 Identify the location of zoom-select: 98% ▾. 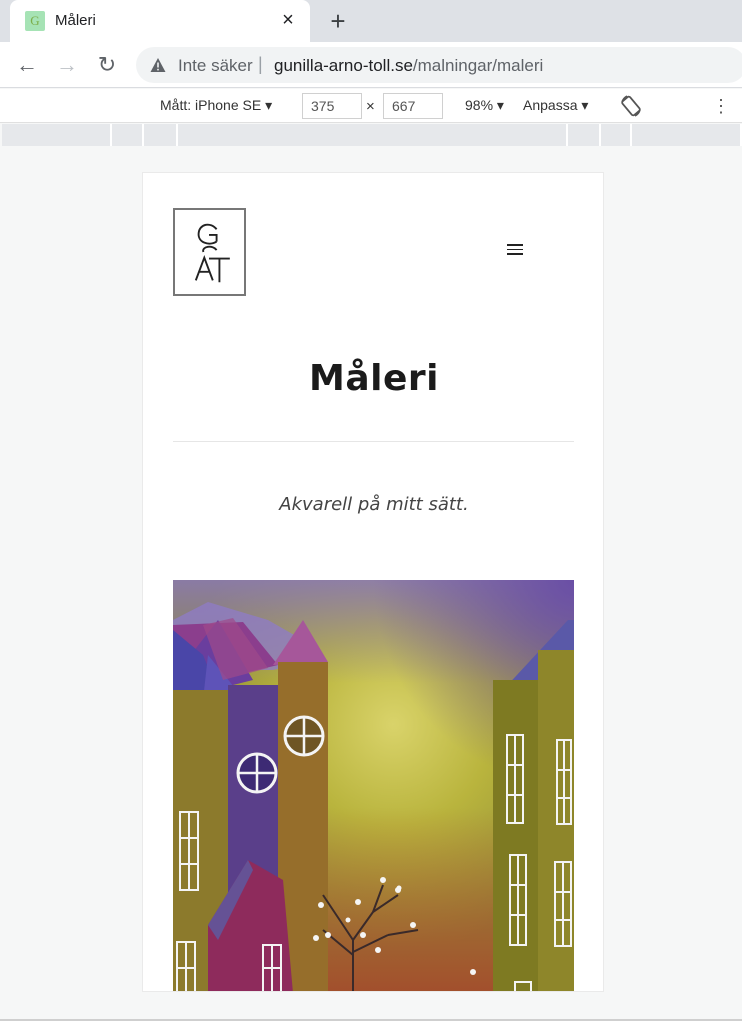
(484, 105).